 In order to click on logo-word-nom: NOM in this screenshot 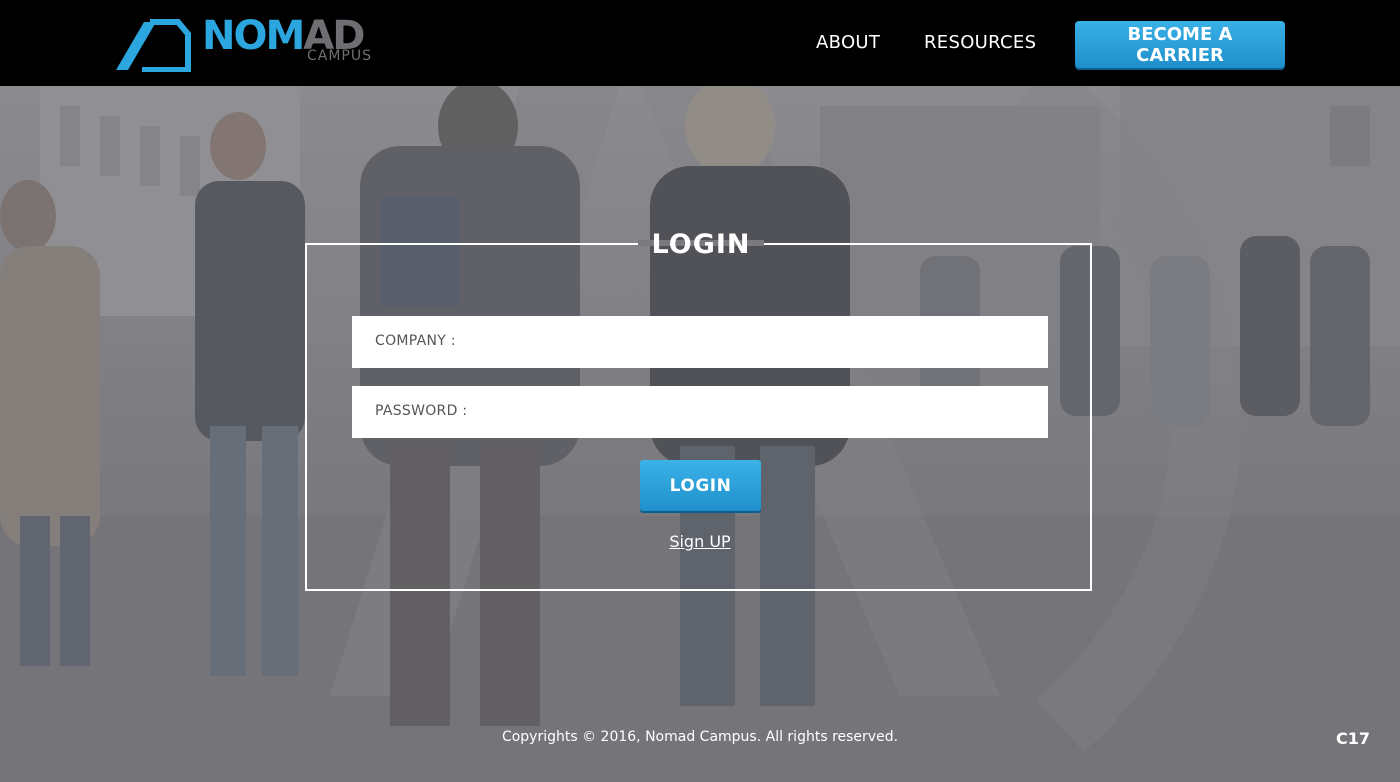, I will do `click(253, 36)`.